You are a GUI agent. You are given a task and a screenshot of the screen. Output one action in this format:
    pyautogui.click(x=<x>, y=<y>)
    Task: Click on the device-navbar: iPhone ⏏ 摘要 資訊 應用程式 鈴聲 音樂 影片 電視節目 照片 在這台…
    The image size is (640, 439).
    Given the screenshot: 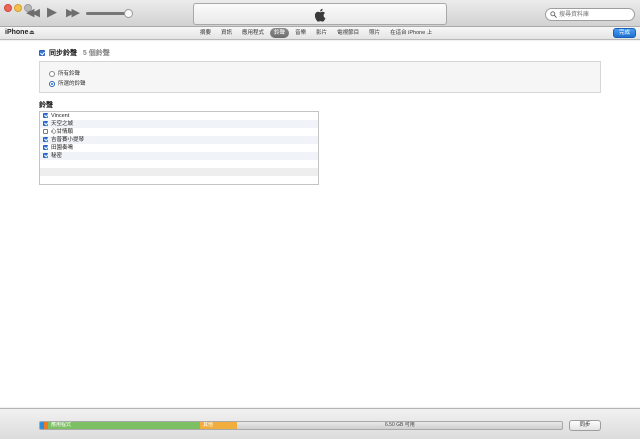 What is the action you would take?
    pyautogui.click(x=320, y=33)
    